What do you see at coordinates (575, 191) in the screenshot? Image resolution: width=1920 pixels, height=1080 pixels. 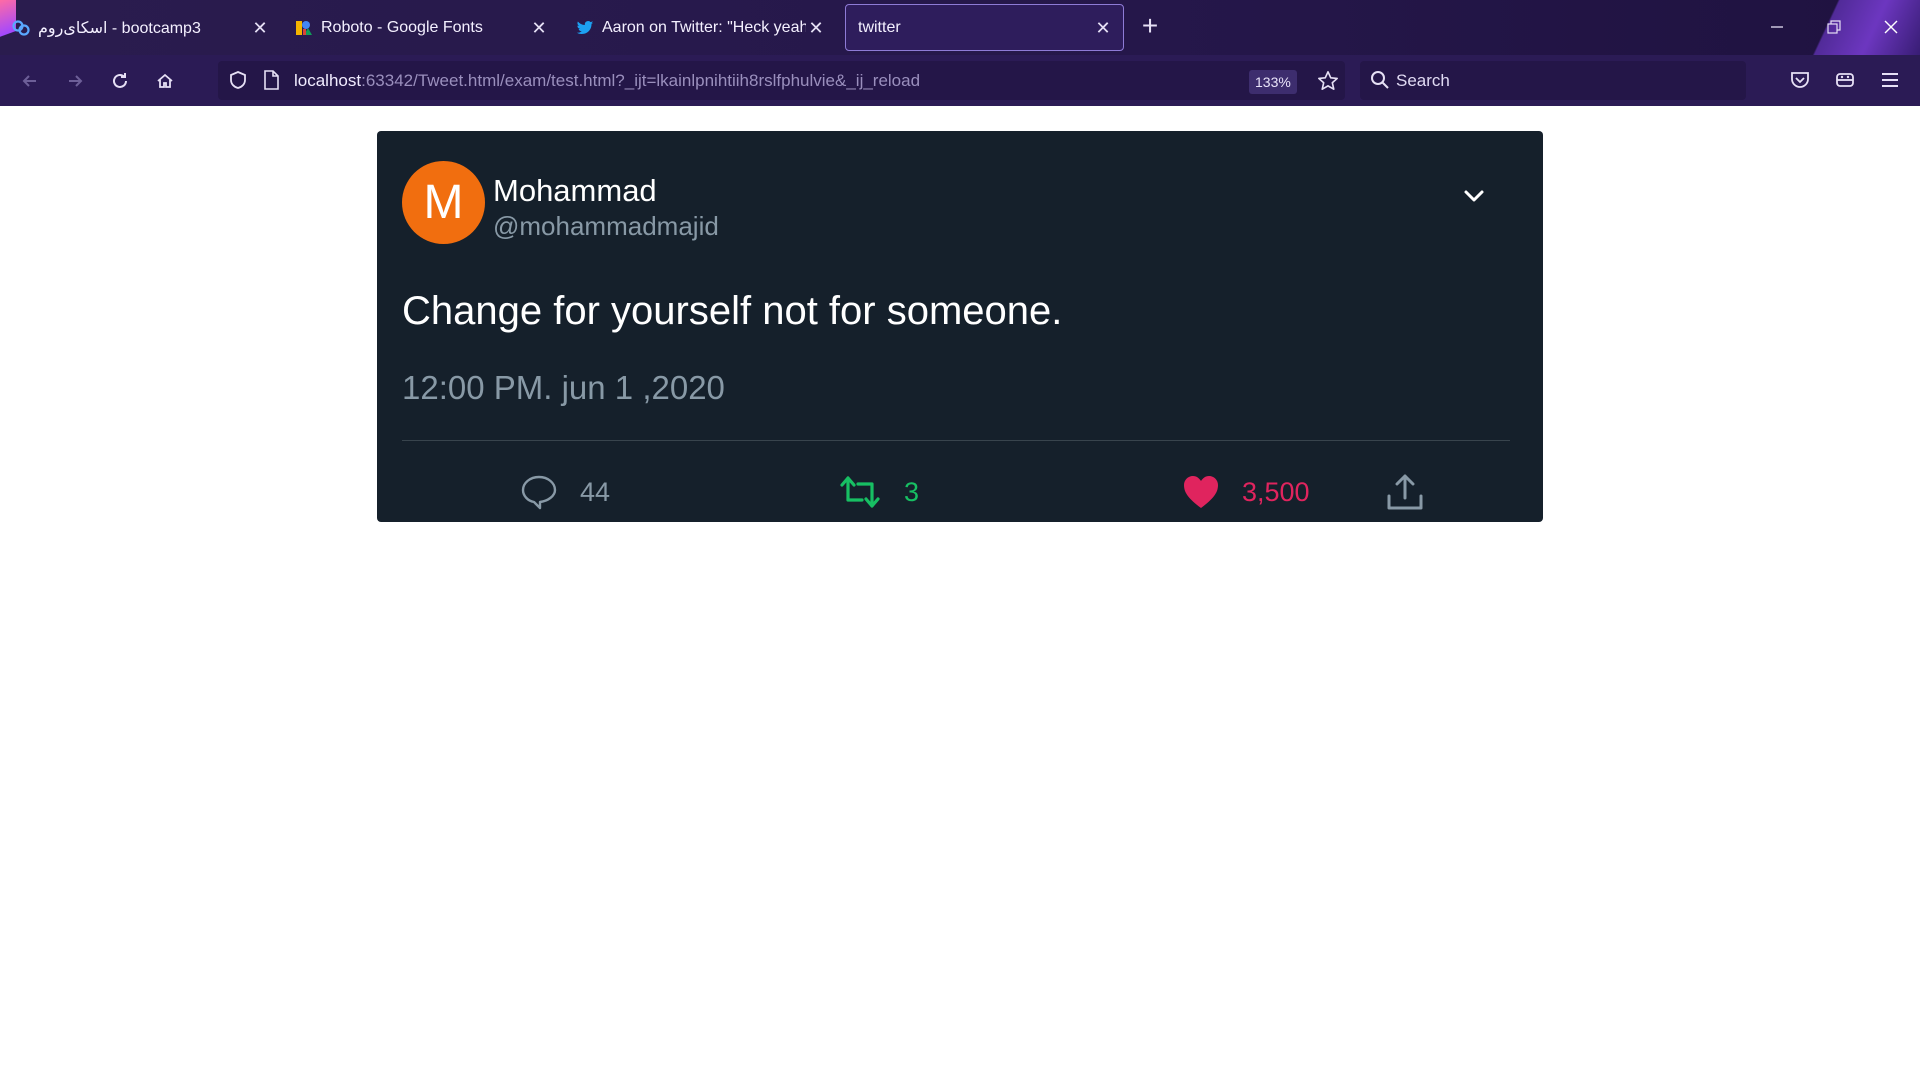 I see `display-name: Mohammad` at bounding box center [575, 191].